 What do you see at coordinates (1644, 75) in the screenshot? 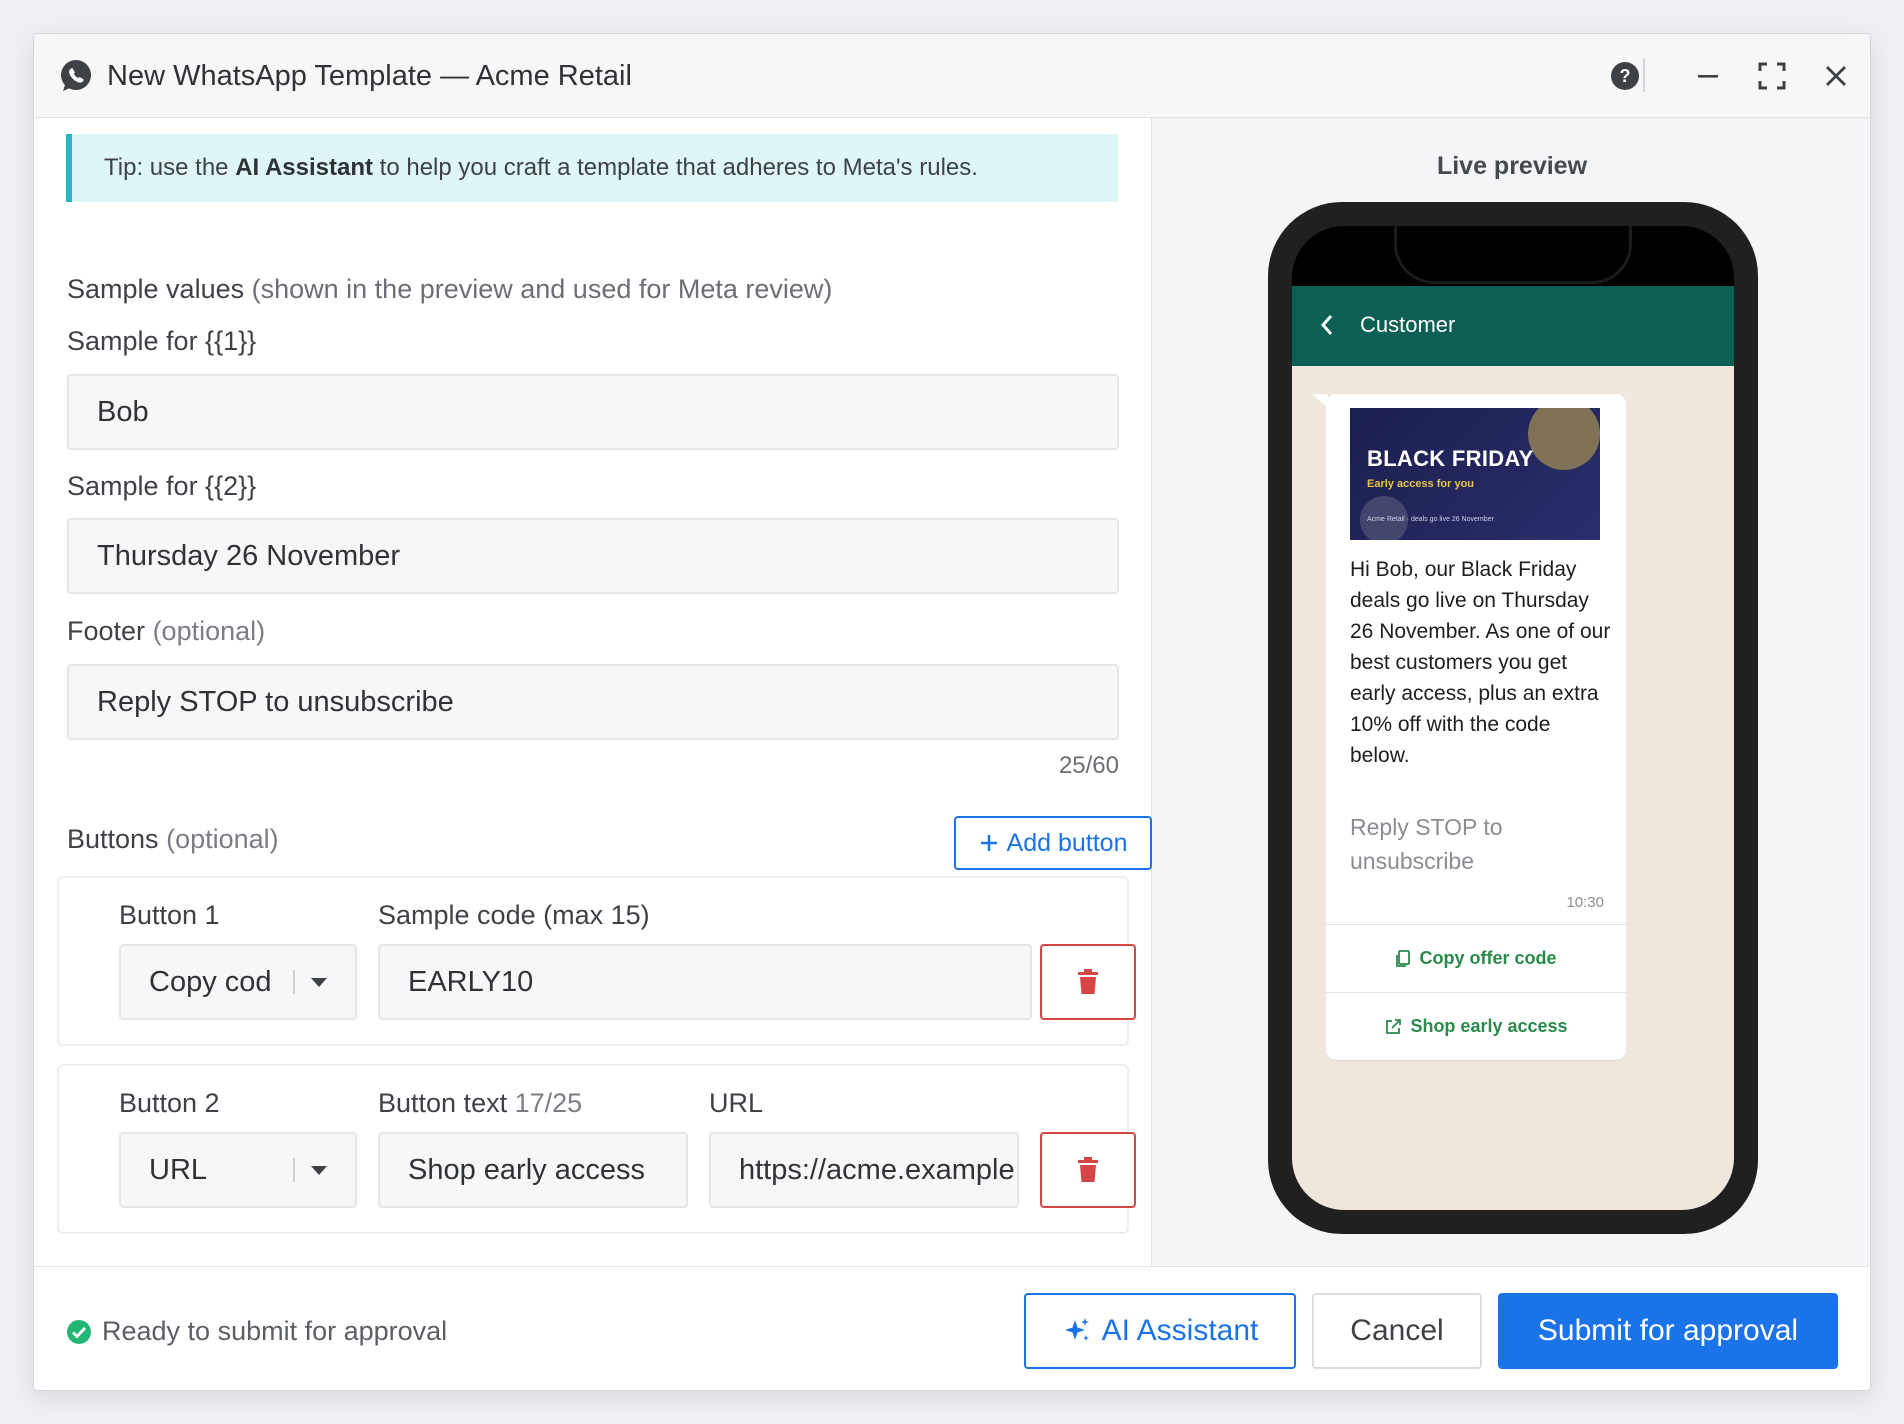
I see `header-separator` at bounding box center [1644, 75].